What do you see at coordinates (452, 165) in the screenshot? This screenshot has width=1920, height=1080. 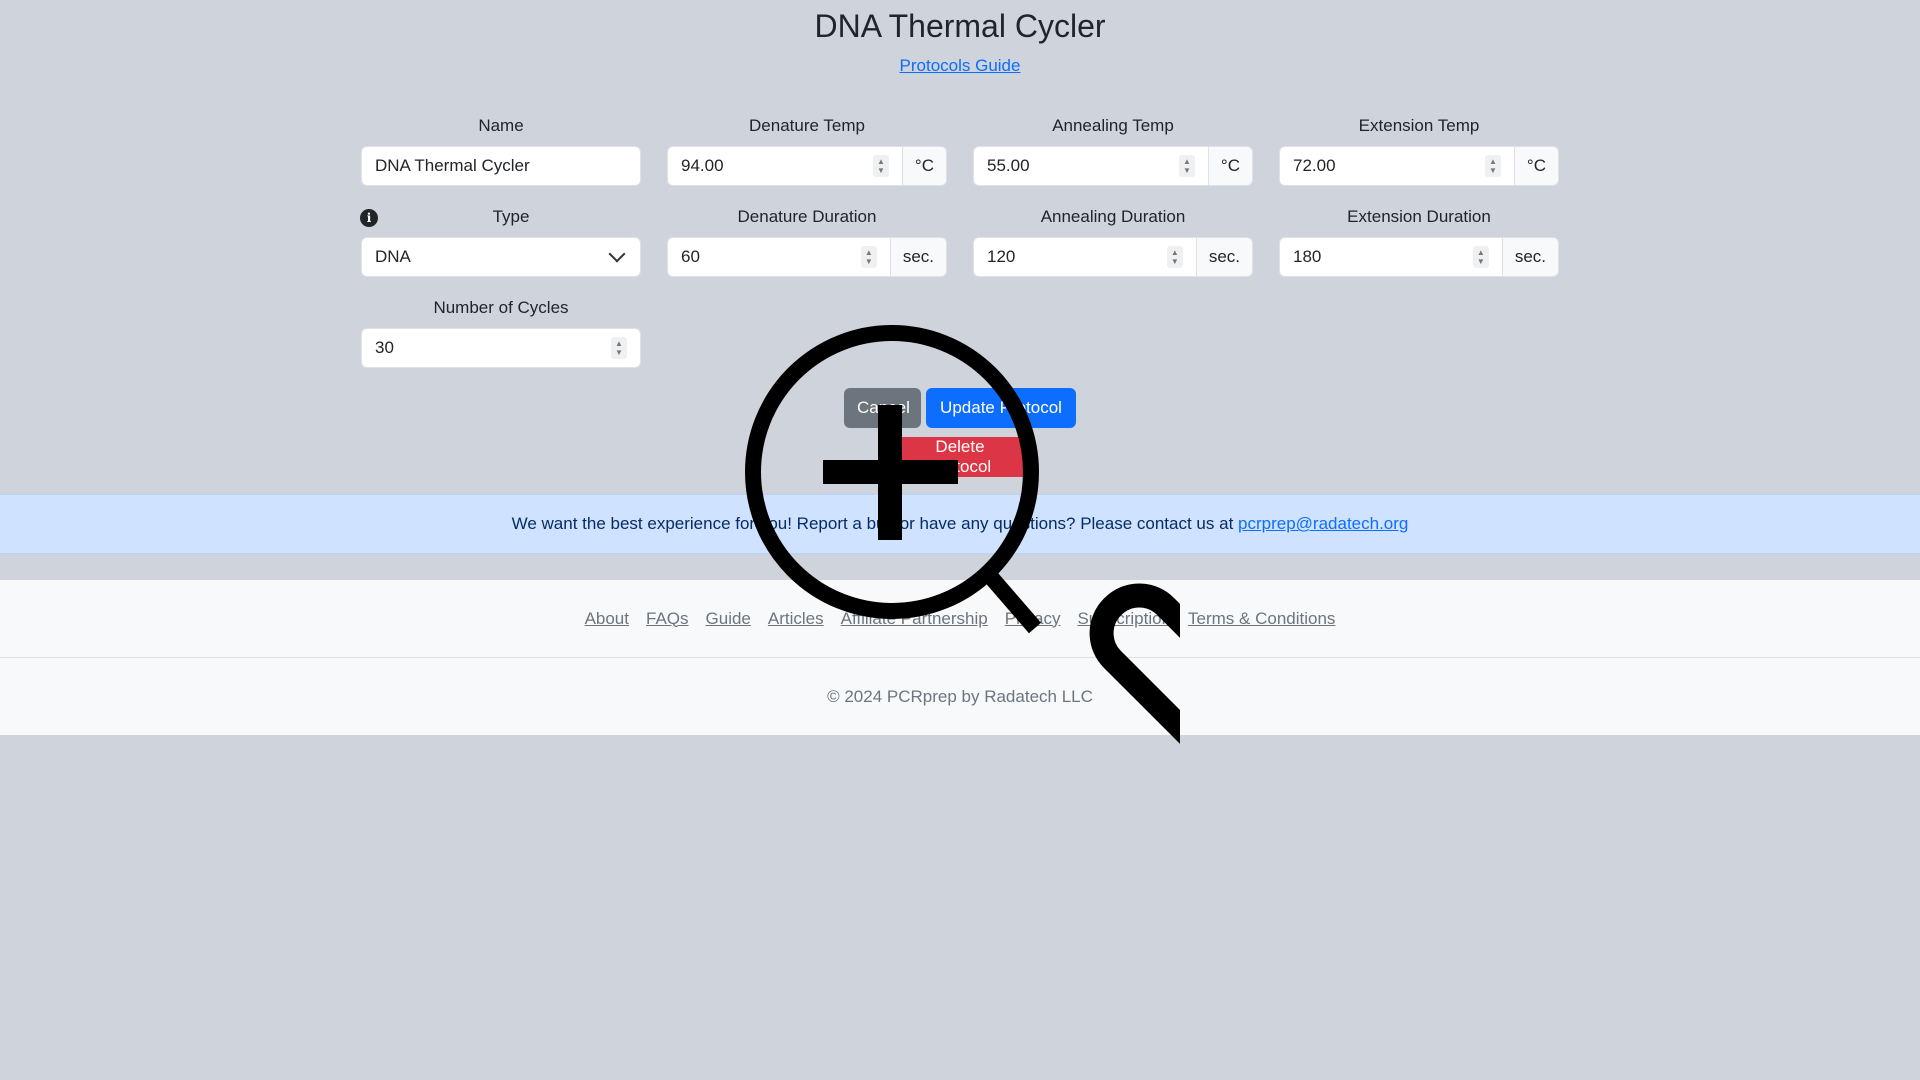 I see `name-input-value: DNA Thermal Cycler` at bounding box center [452, 165].